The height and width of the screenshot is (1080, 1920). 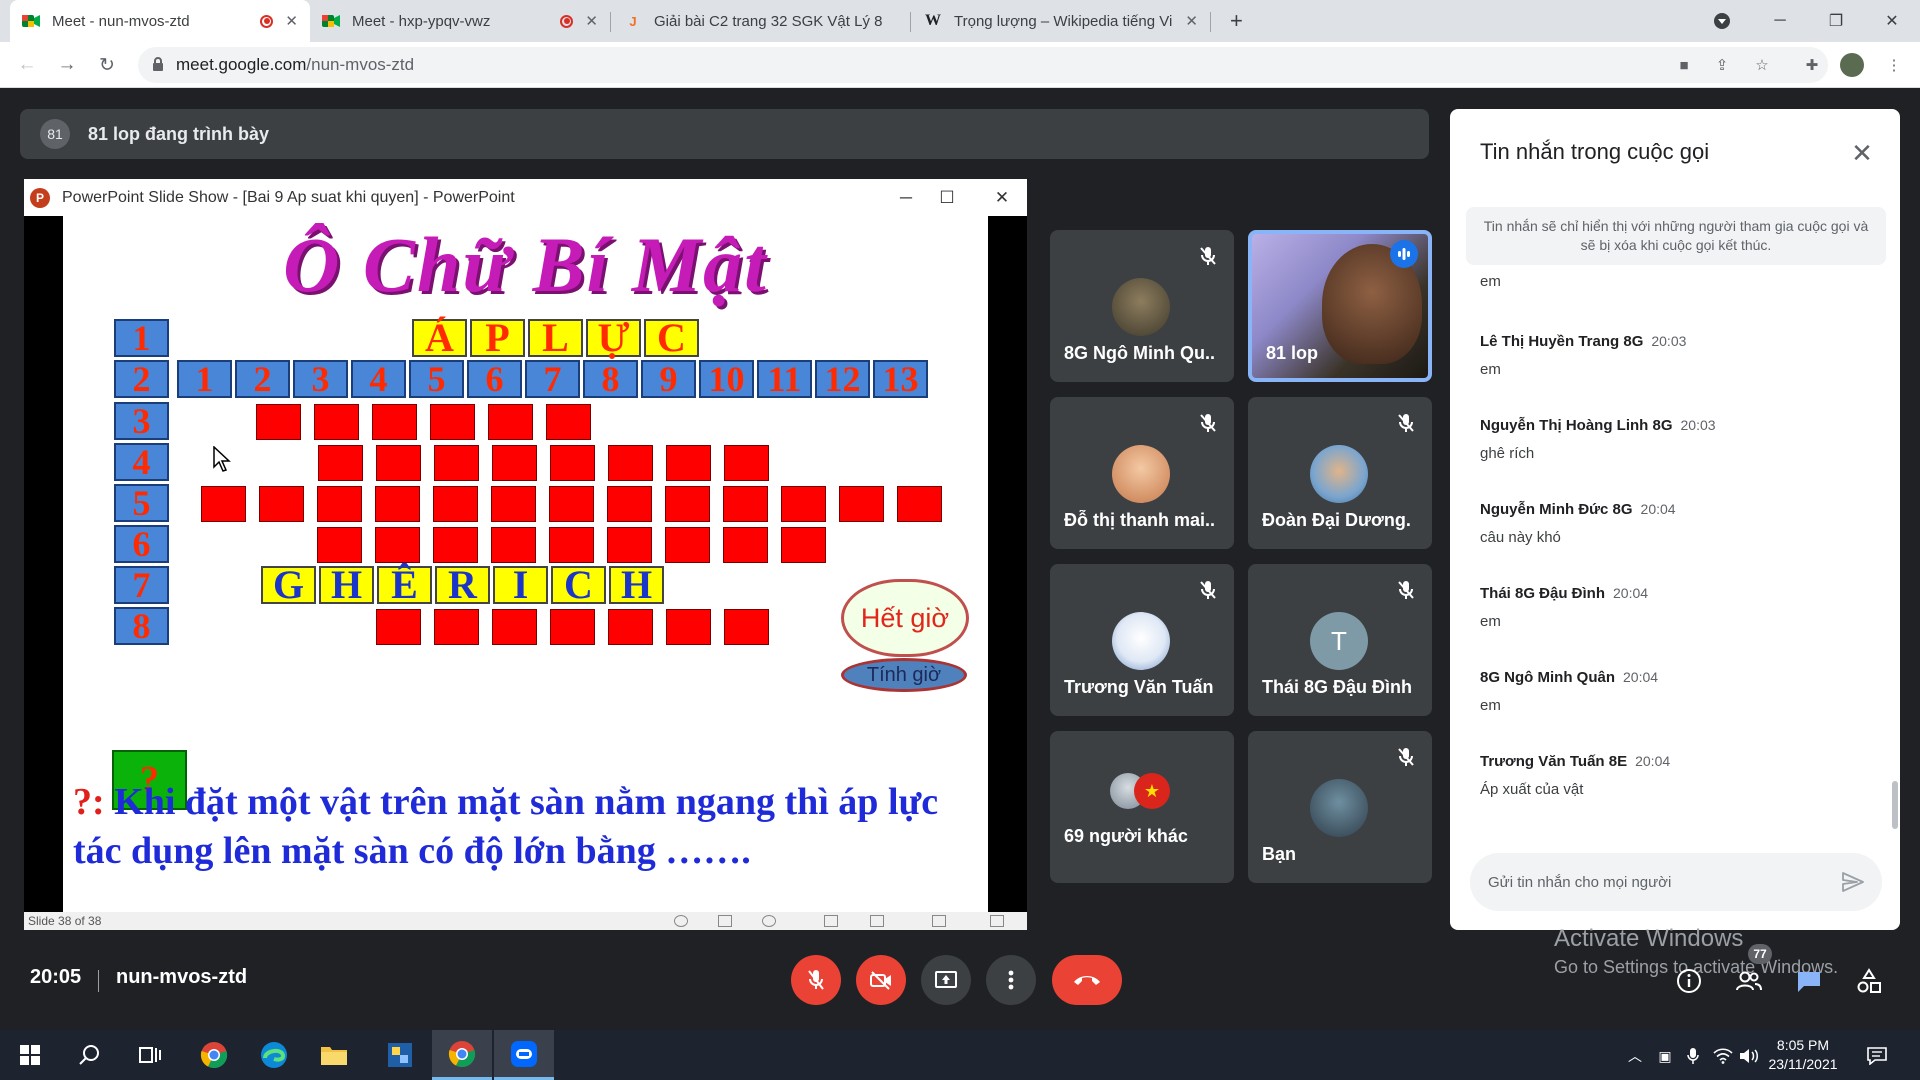 What do you see at coordinates (1760, 954) in the screenshot?
I see `people-count-badge: 77` at bounding box center [1760, 954].